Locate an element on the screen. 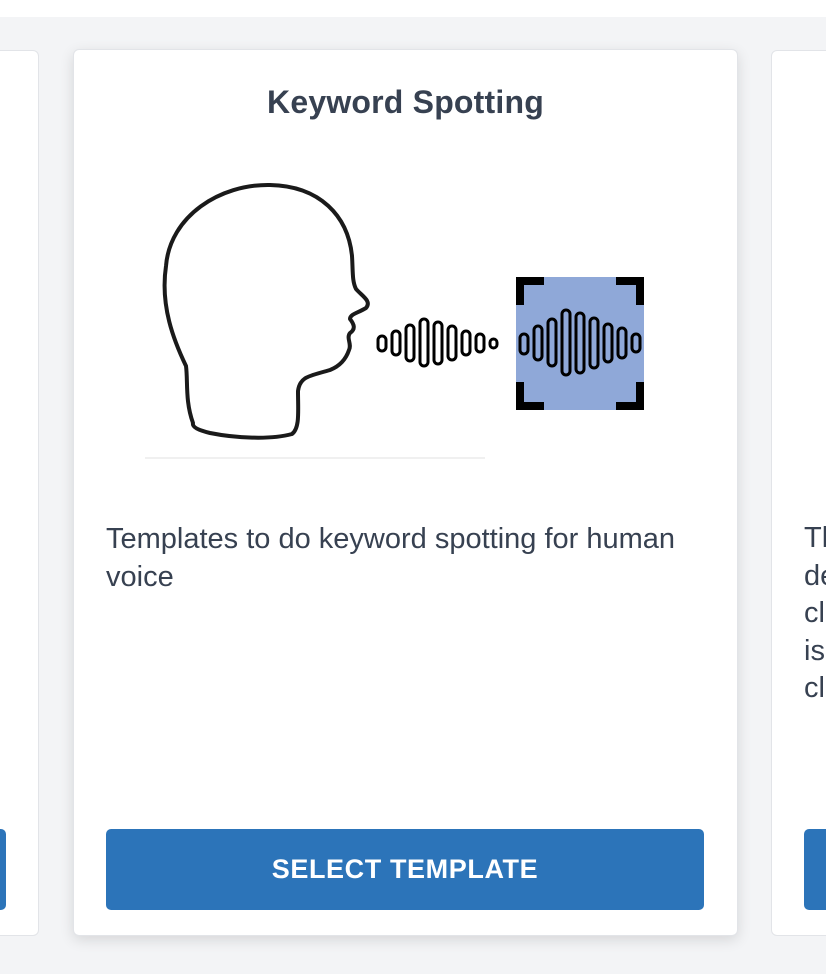 The height and width of the screenshot is (974, 826). select-template-button: SELECT TEMPLATE is located at coordinates (405, 869).